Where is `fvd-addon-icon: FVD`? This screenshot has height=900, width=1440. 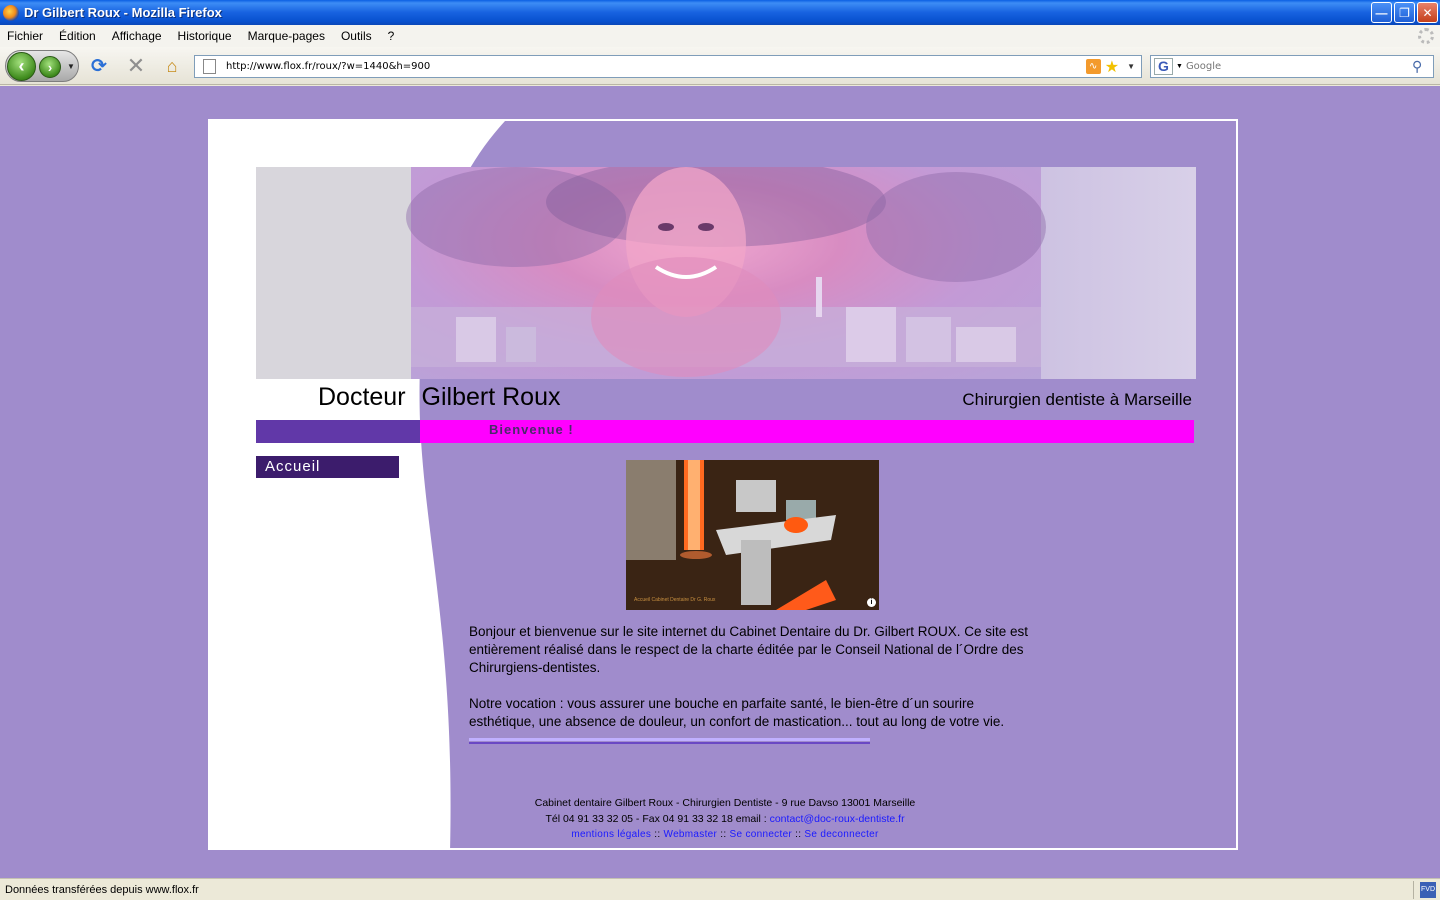 fvd-addon-icon: FVD is located at coordinates (1428, 890).